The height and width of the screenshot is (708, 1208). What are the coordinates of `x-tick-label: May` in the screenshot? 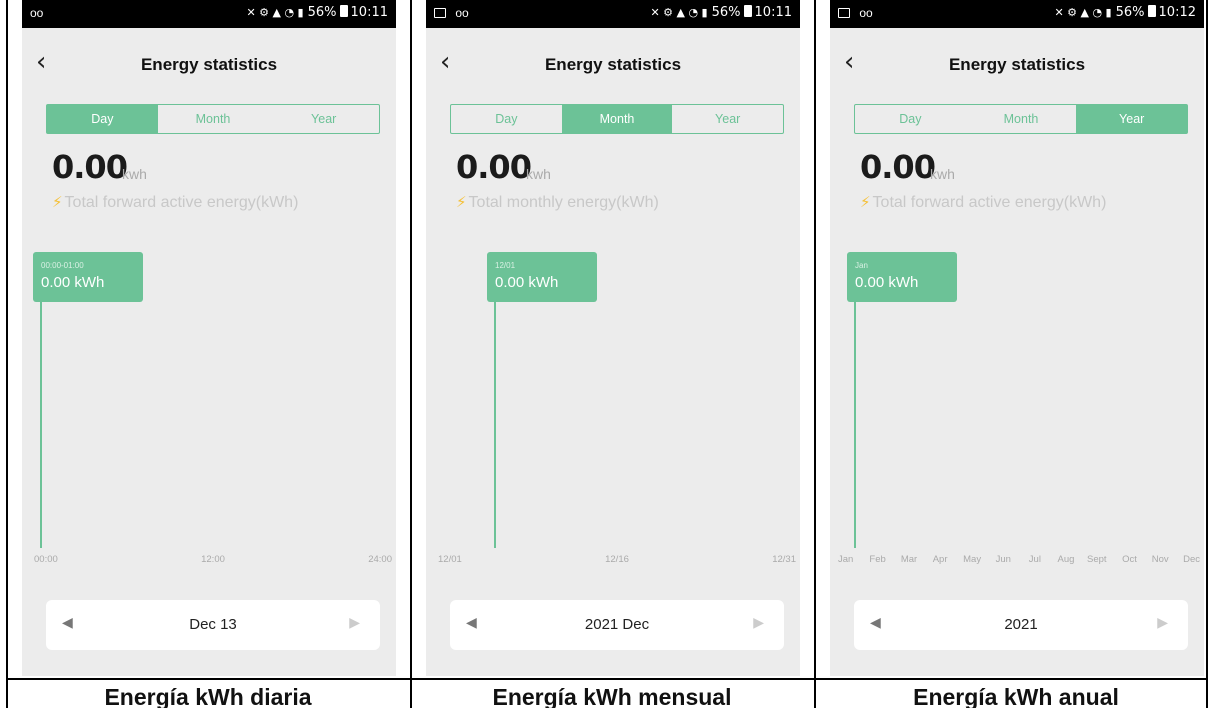 It's located at (972, 559).